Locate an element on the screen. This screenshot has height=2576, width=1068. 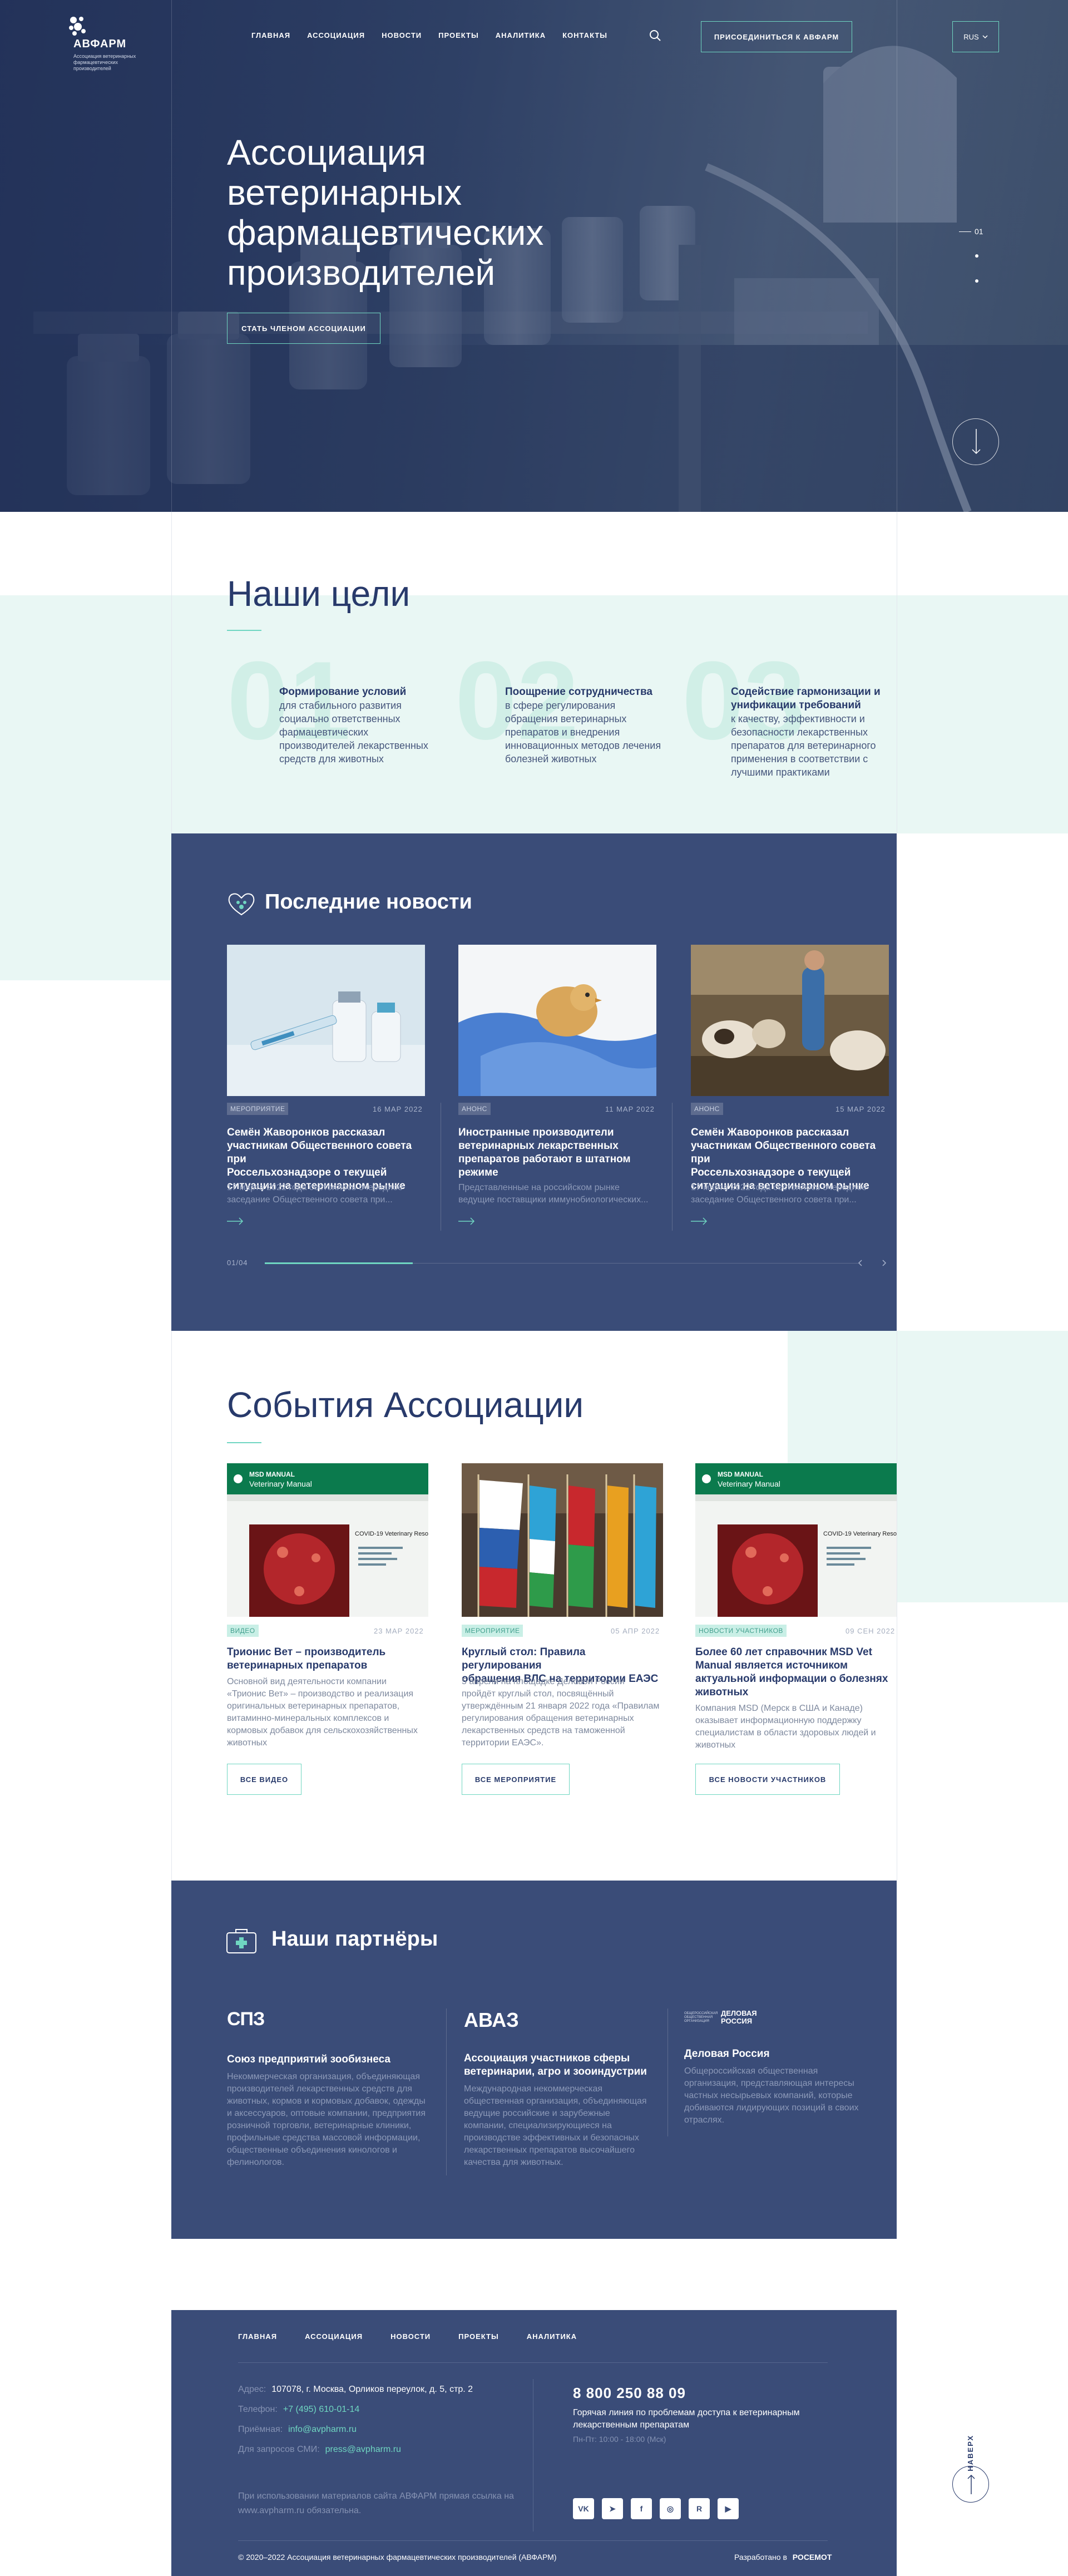
cows-barn-illustration is located at coordinates (790, 1020).